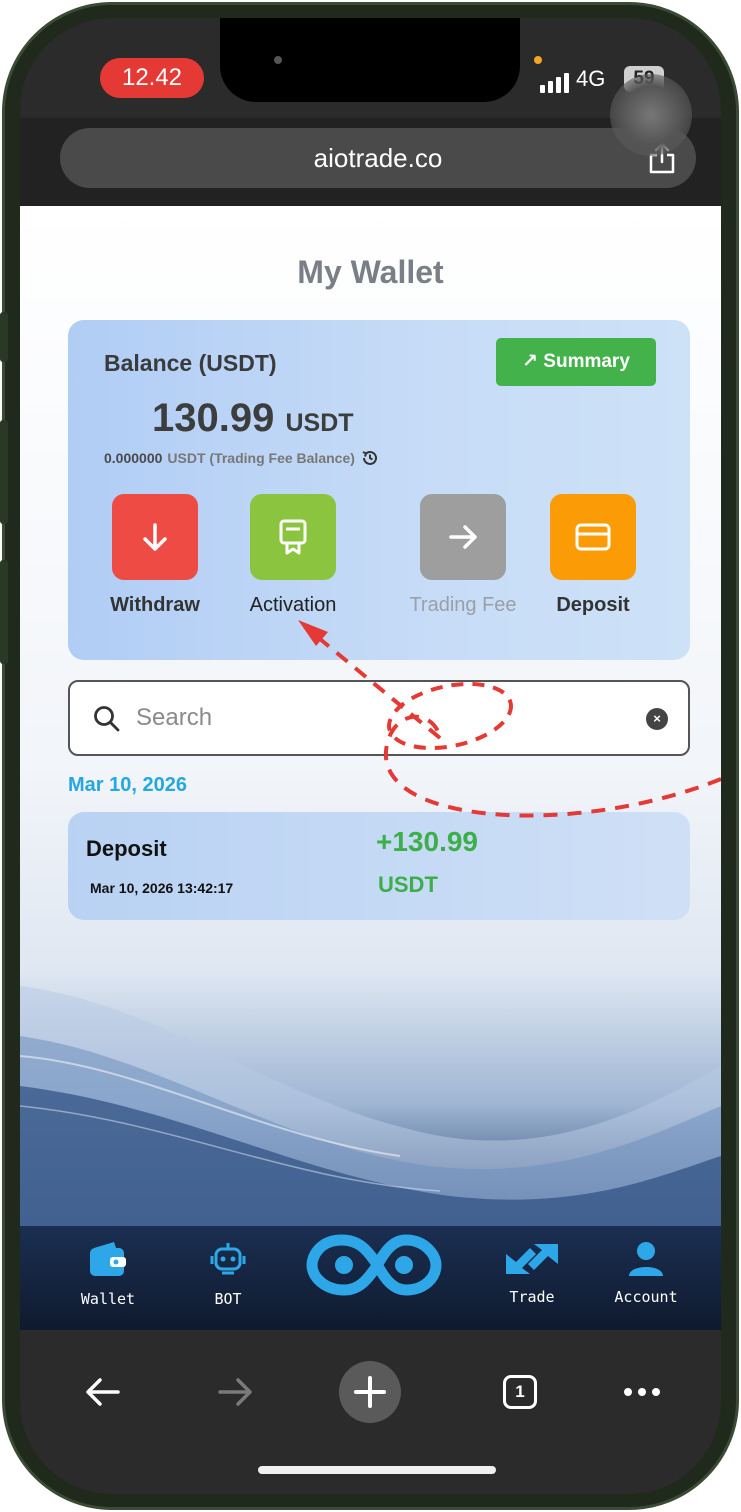 This screenshot has height=1512, width=741. I want to click on deposit-button: Deposit, so click(593, 555).